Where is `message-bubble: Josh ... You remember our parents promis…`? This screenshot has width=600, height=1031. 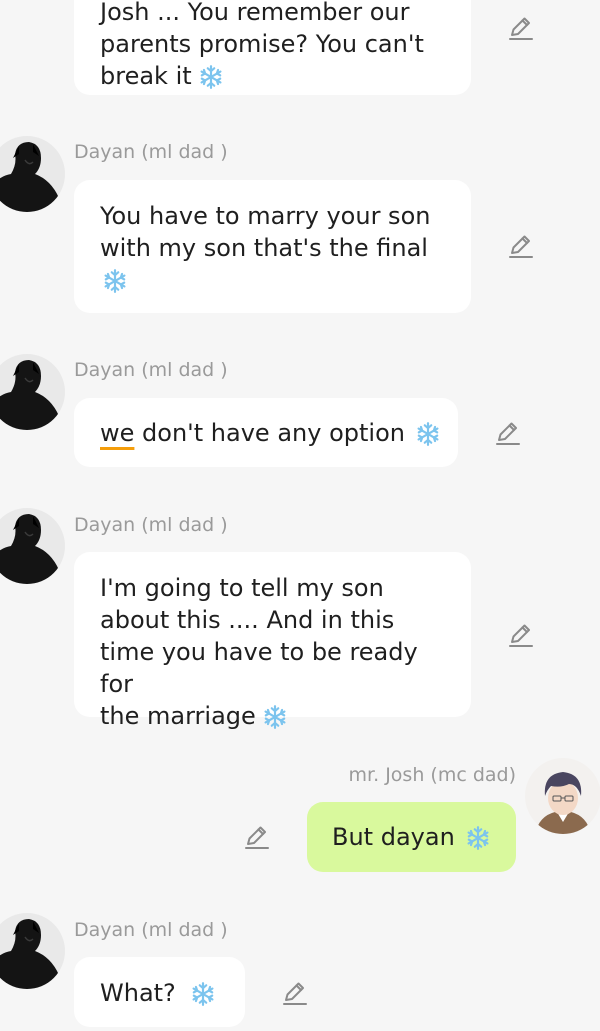 message-bubble: Josh ... You remember our parents promis… is located at coordinates (272, 47).